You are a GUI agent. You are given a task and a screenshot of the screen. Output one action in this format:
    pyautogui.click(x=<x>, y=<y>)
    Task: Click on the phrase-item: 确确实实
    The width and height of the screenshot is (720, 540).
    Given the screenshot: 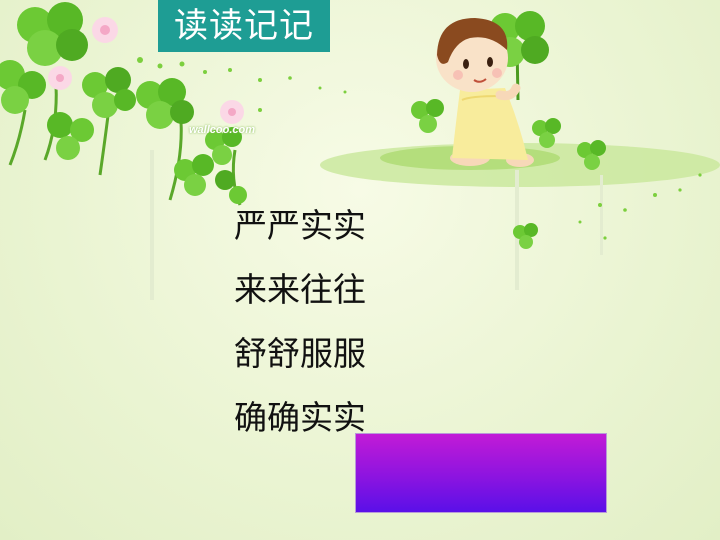 What is the action you would take?
    pyautogui.click(x=300, y=417)
    